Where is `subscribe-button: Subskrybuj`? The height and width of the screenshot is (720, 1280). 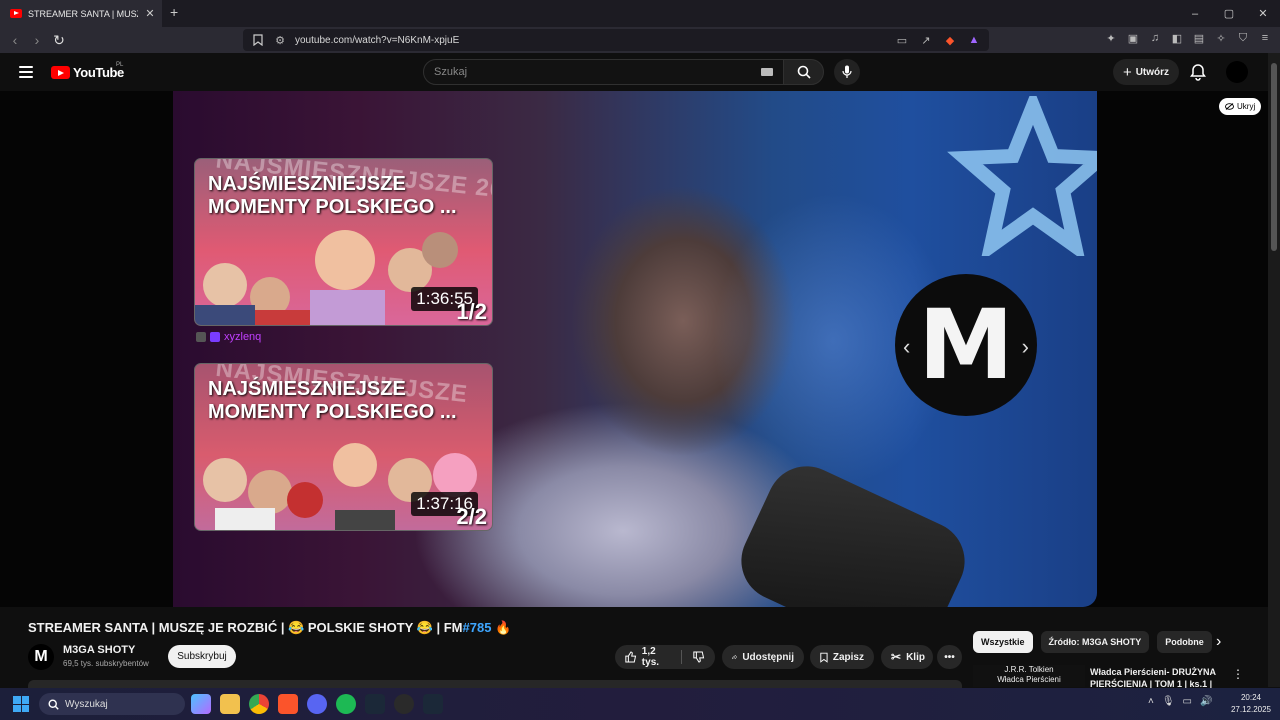 subscribe-button: Subskrybuj is located at coordinates (202, 656).